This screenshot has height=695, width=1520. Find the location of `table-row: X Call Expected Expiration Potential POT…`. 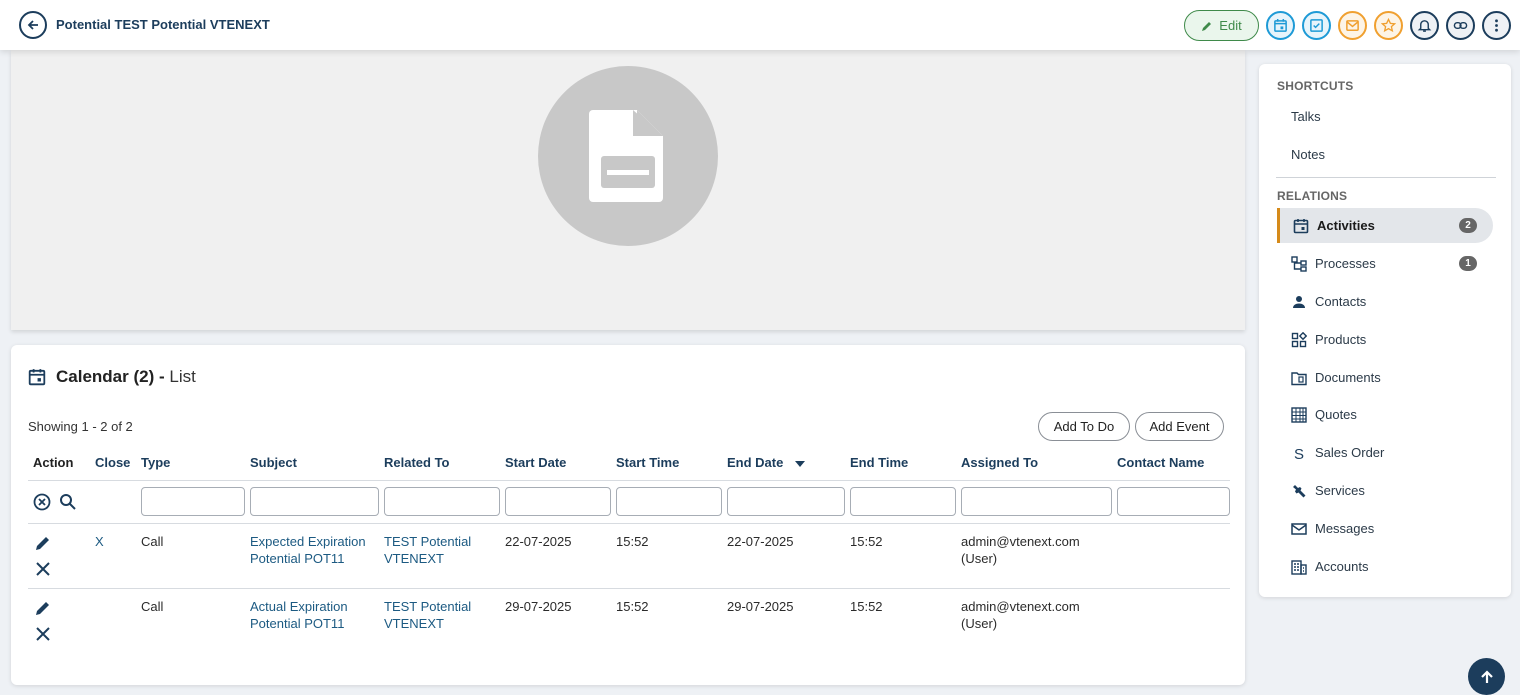

table-row: X Call Expected Expiration Potential POT… is located at coordinates (629, 556).